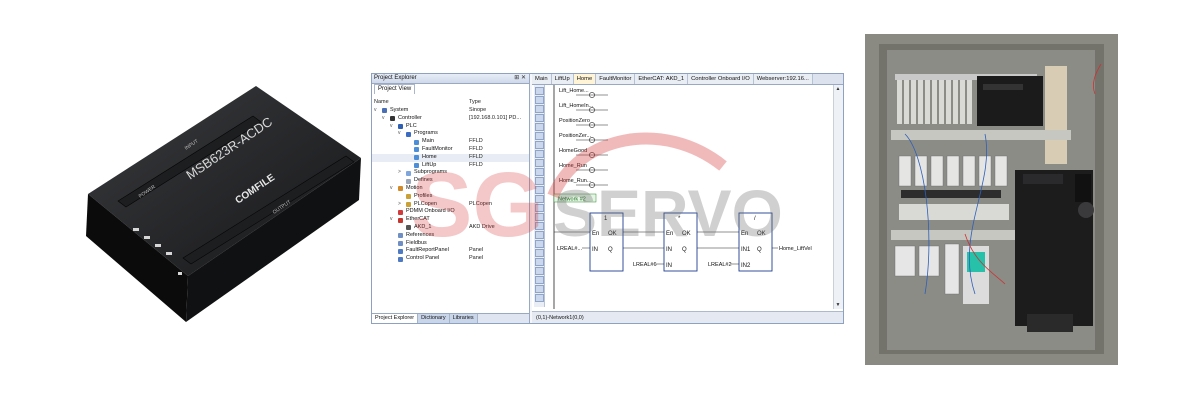 The height and width of the screenshot is (400, 1200). What do you see at coordinates (450, 212) in the screenshot?
I see `tree-item-pdmm-io: PDMM Onboard I/O` at bounding box center [450, 212].